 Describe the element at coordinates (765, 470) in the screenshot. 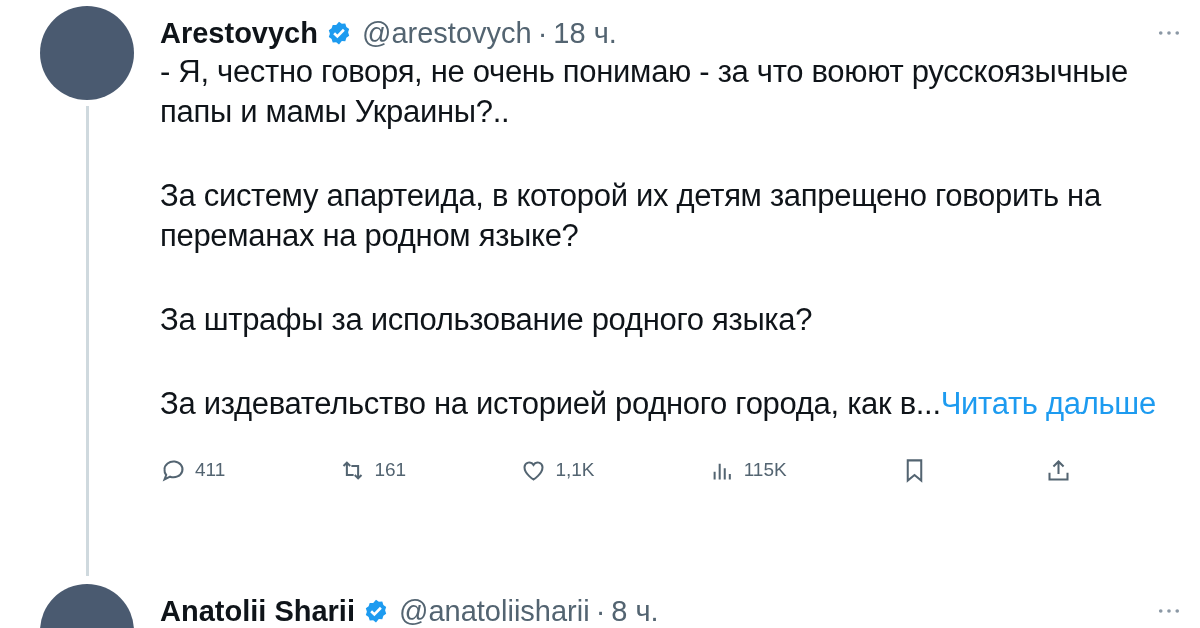

I see `action-count: 115K` at that location.